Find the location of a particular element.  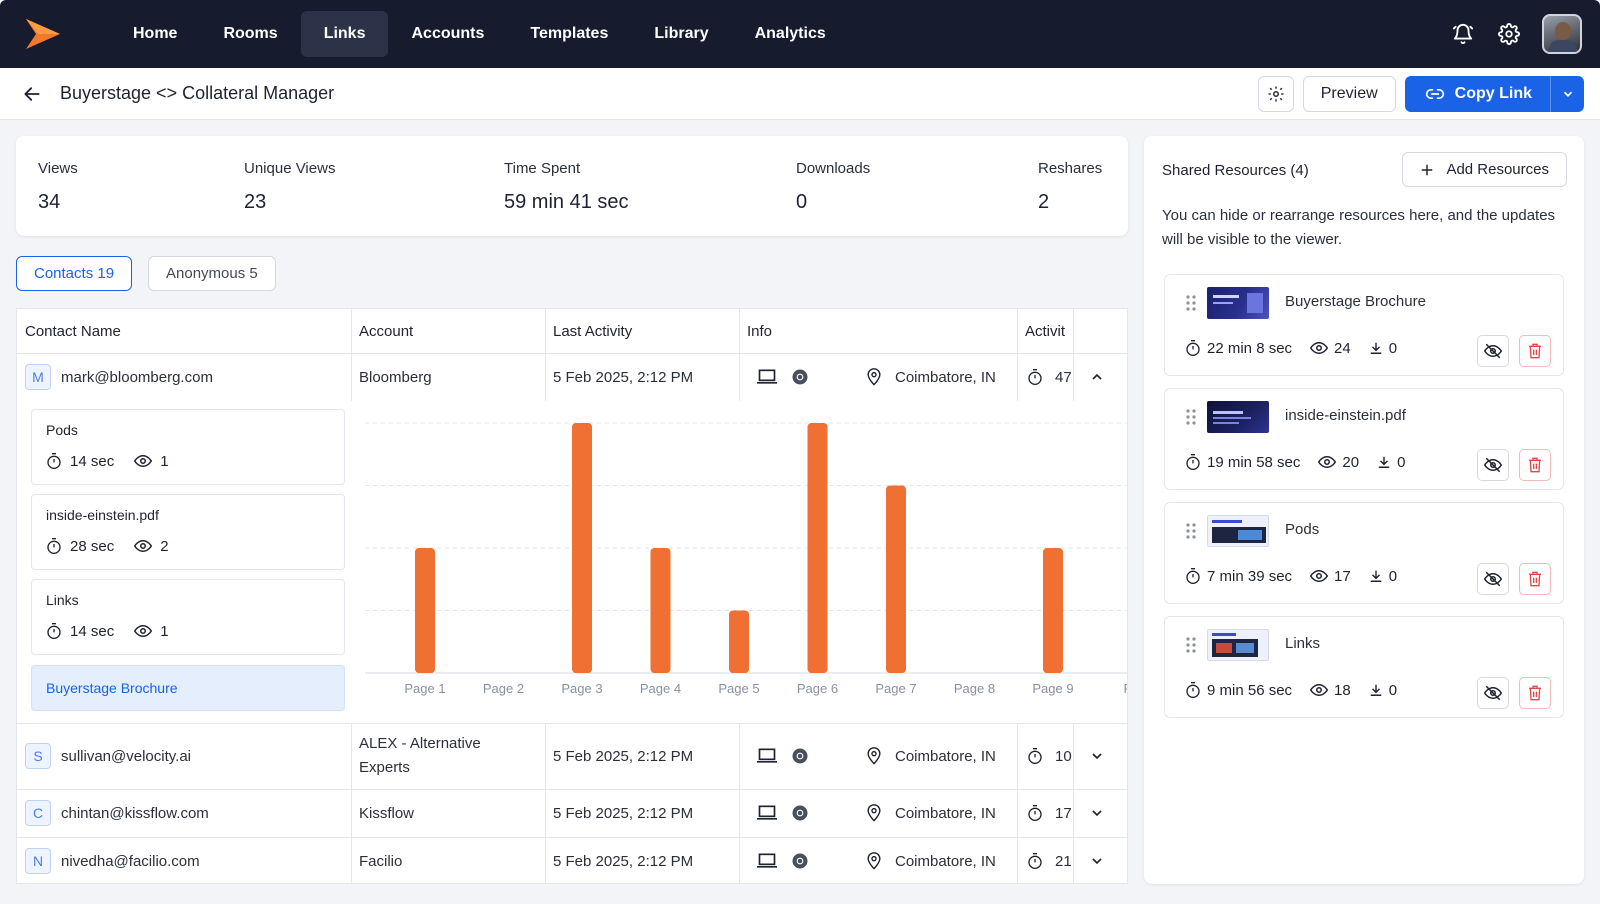

shared-resource-card: Pods 7 min 39 sec 17 0 is located at coordinates (1364, 553).